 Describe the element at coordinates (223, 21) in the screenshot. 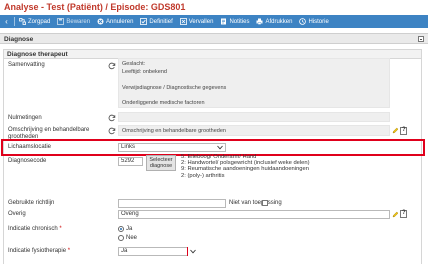

I see `notes-icon` at that location.